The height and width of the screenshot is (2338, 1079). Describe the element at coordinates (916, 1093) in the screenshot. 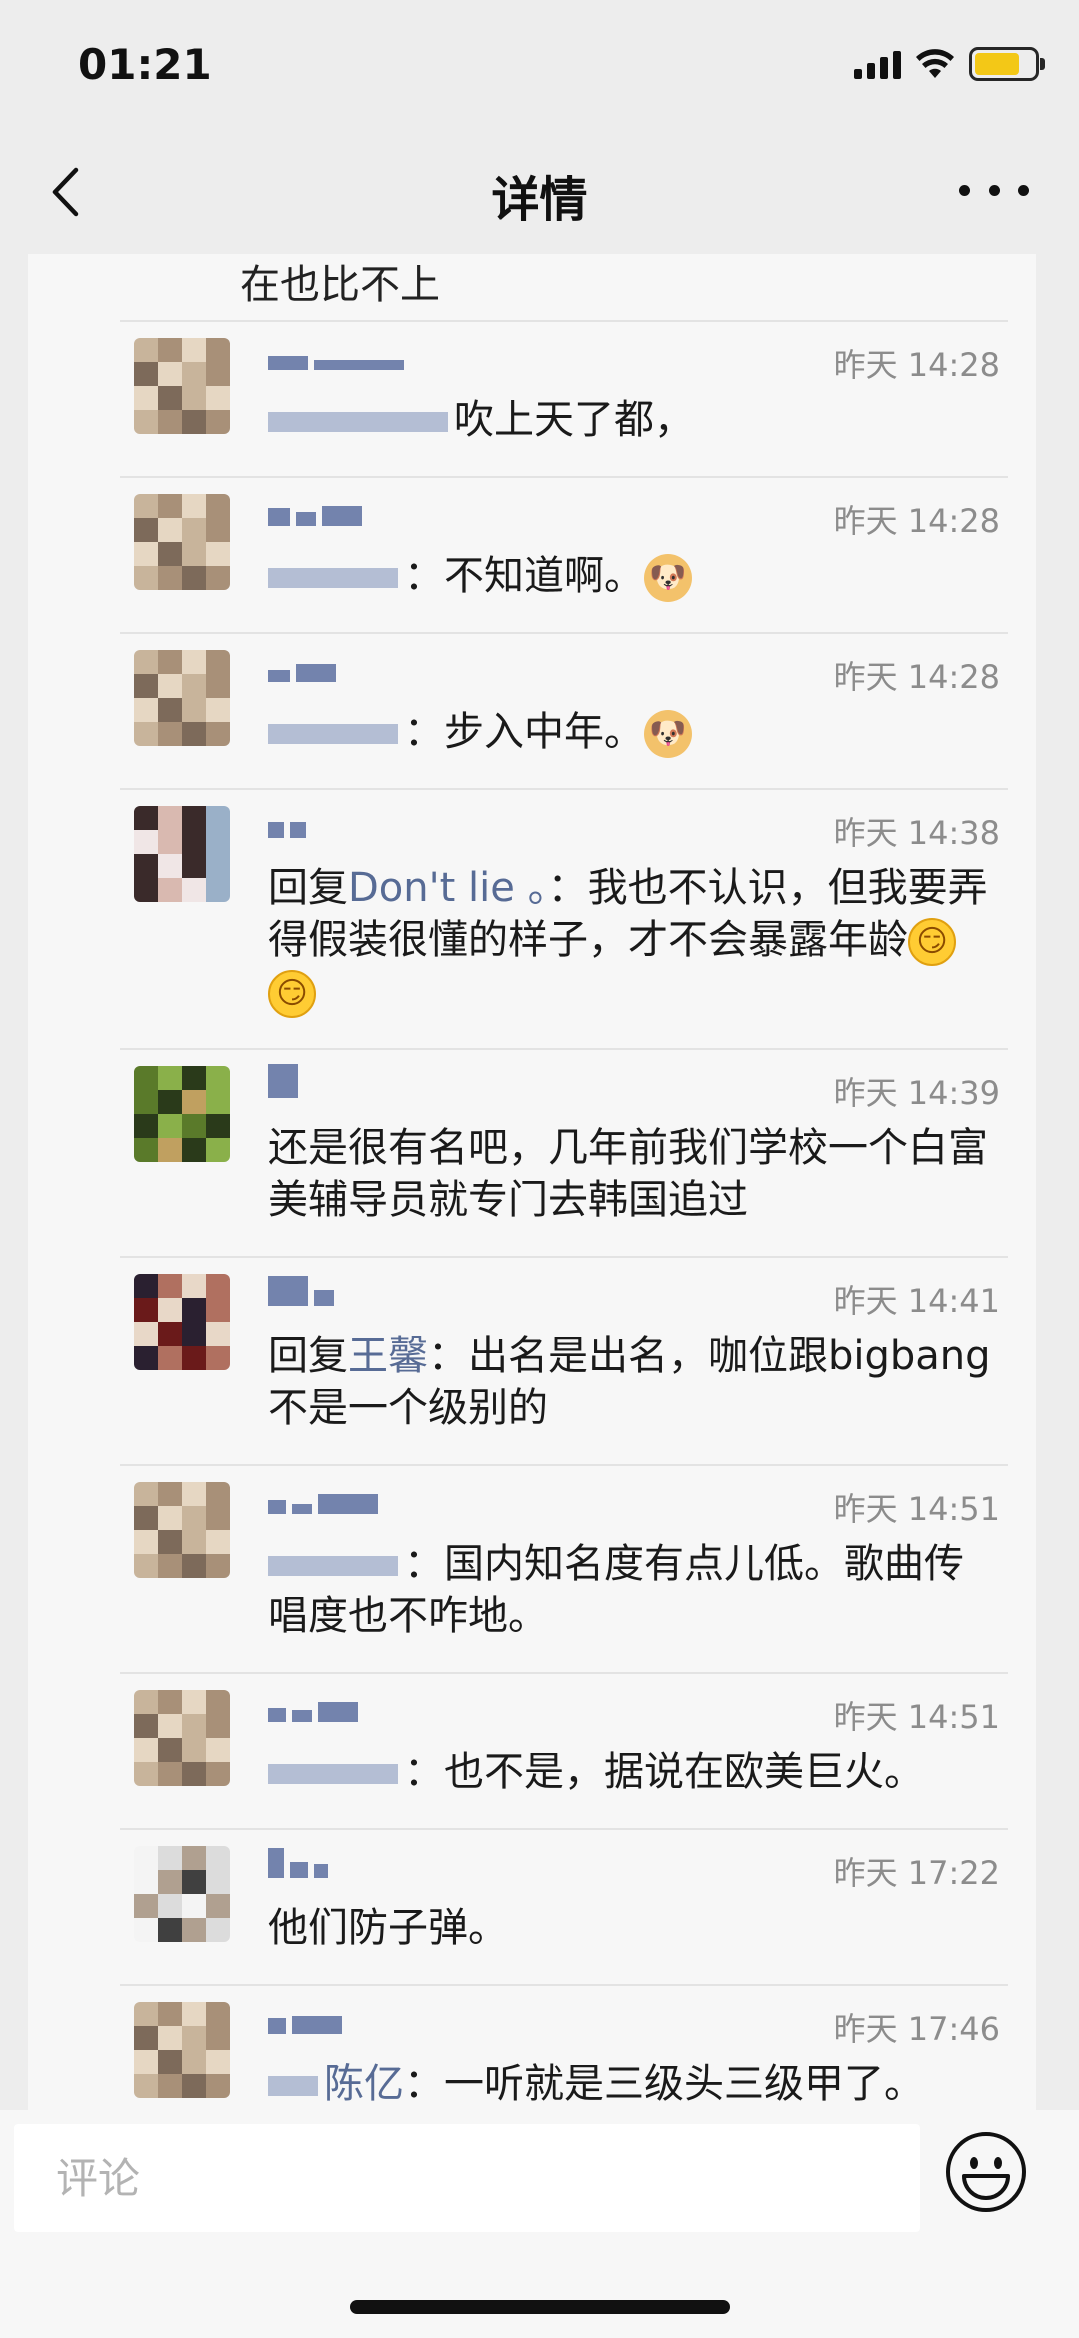

I see `comment-time: 昨天 14:39` at that location.